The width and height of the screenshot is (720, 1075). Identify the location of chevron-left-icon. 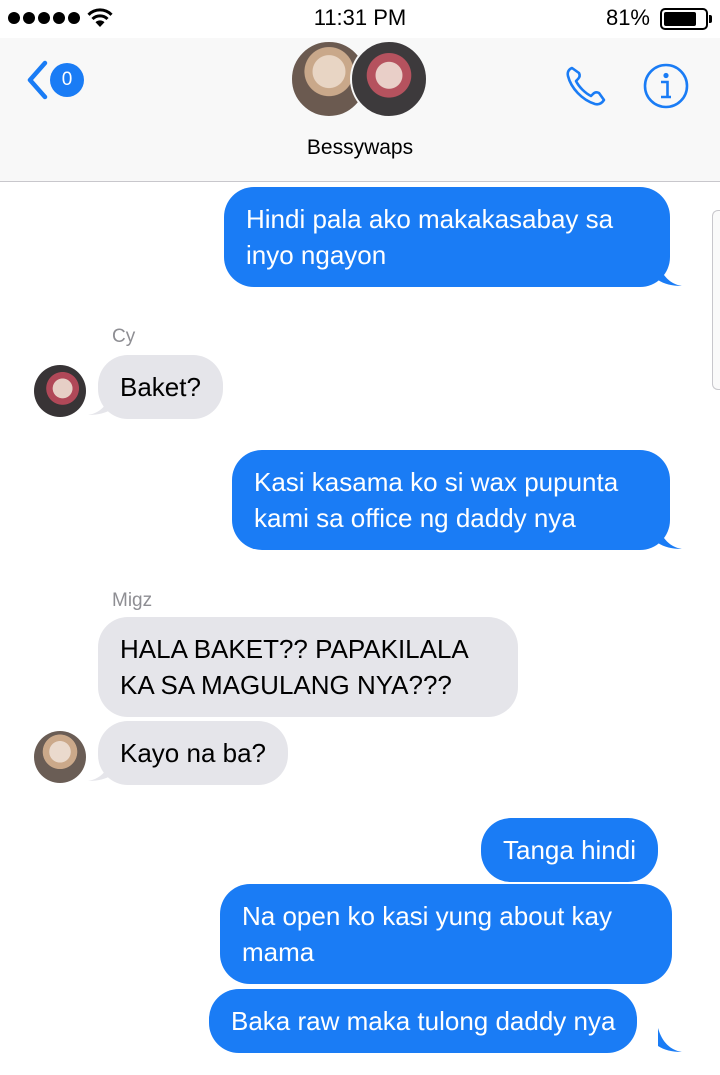
(37, 80).